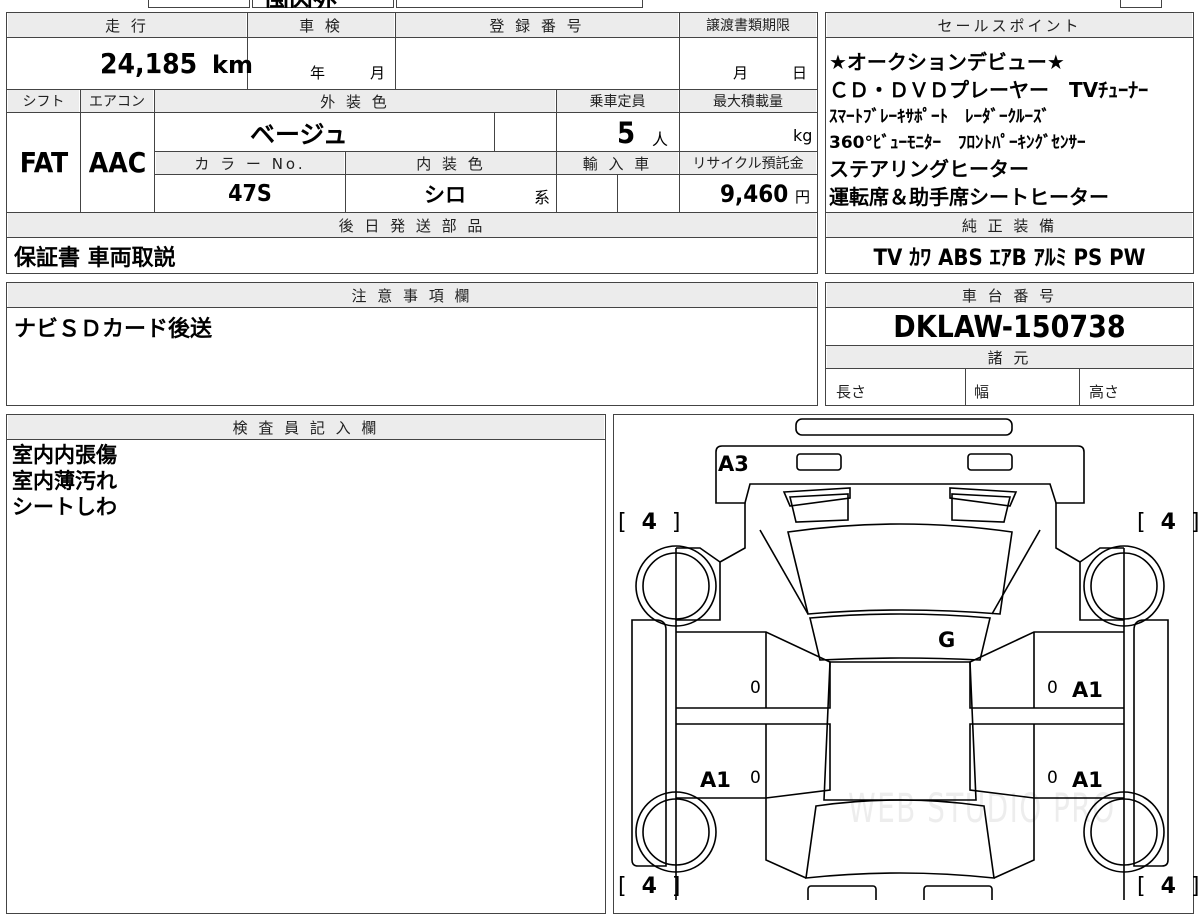 This screenshot has width=1200, height=914. Describe the element at coordinates (542, 197) in the screenshot. I see `interior-suffix: 系` at that location.